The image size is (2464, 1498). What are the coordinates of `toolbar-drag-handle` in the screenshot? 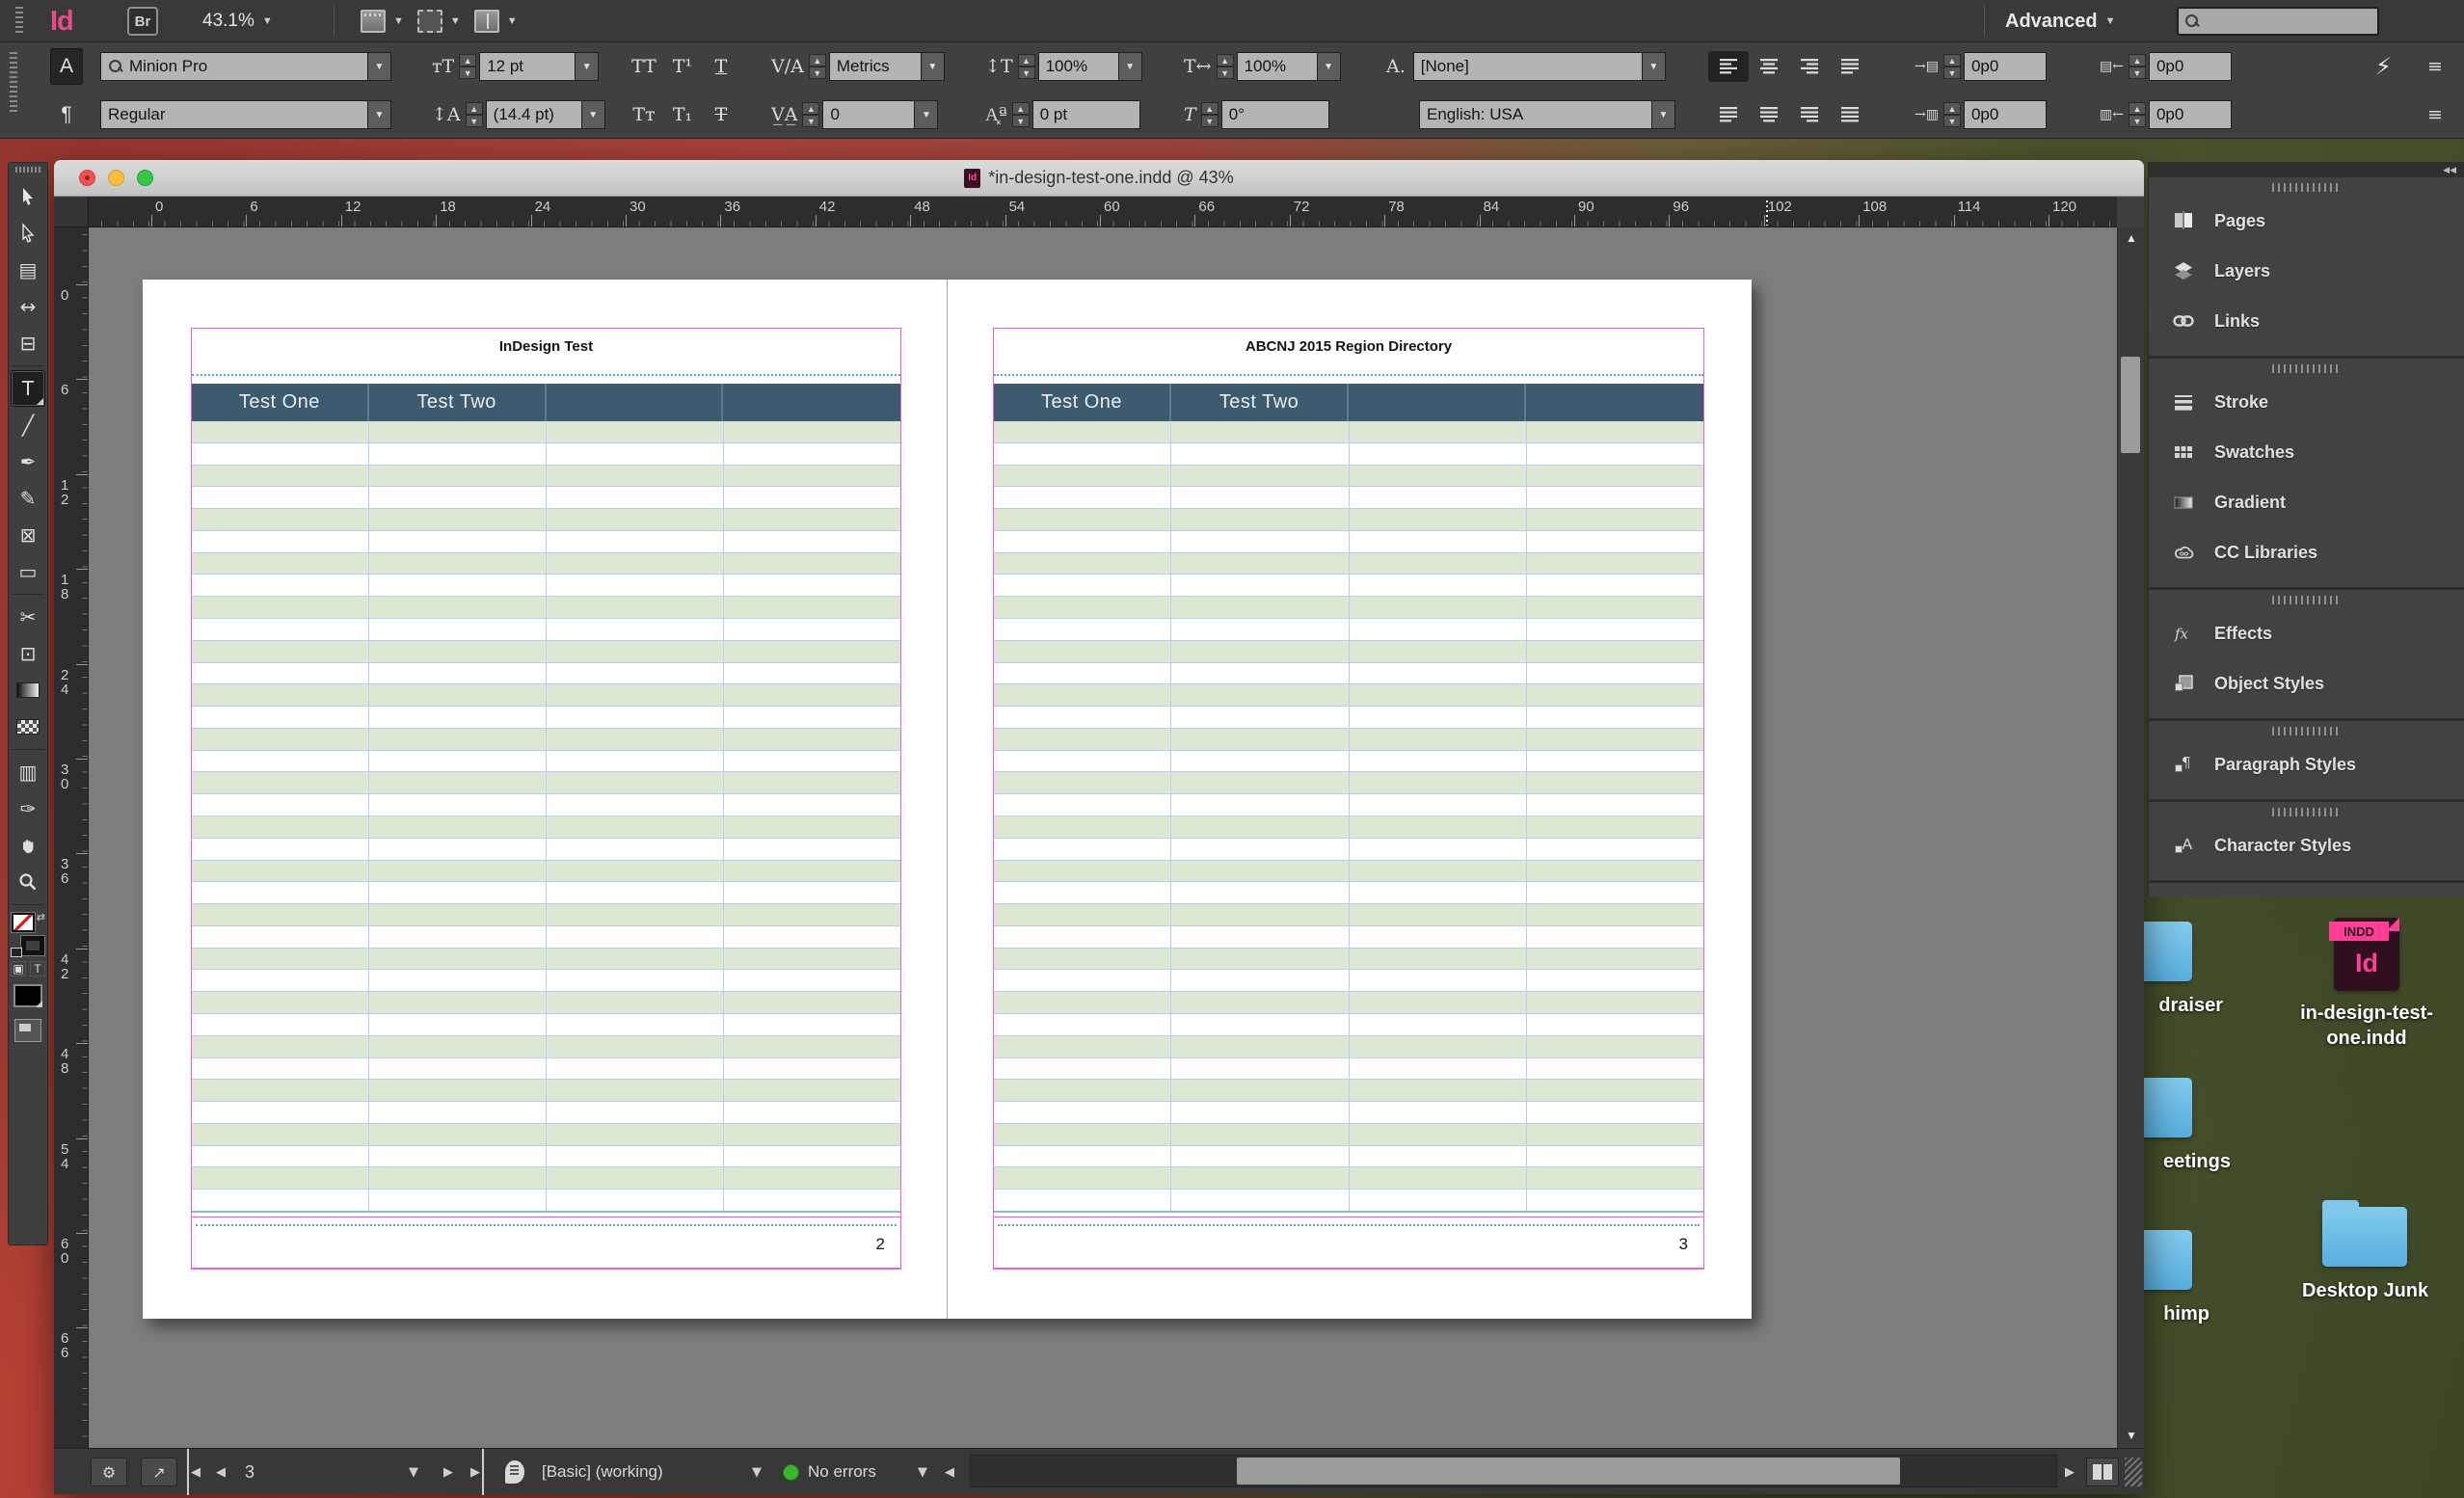 It's located at (28, 170).